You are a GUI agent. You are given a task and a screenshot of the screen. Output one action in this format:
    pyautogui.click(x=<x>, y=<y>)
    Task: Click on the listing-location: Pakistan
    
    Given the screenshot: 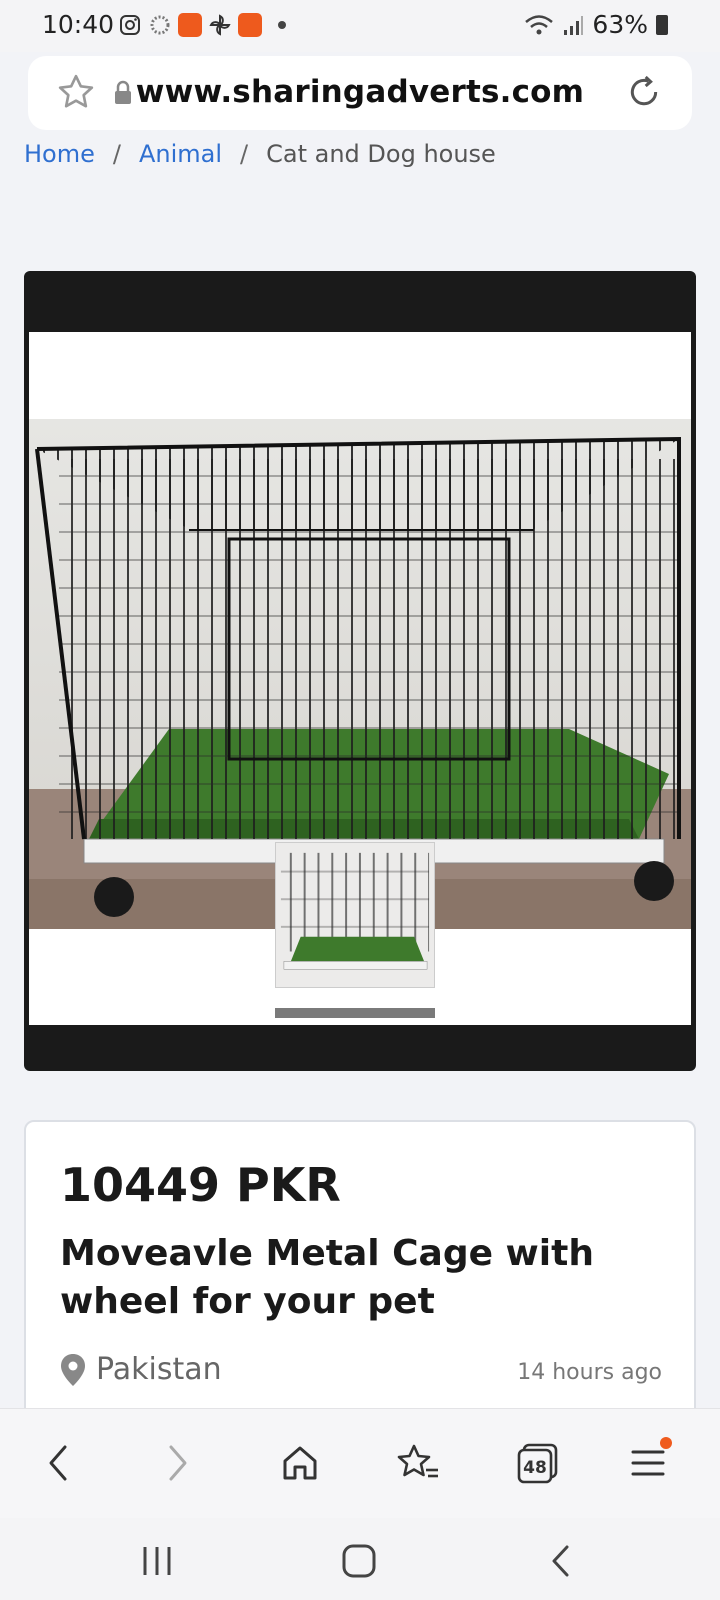 What is the action you would take?
    pyautogui.click(x=141, y=1369)
    